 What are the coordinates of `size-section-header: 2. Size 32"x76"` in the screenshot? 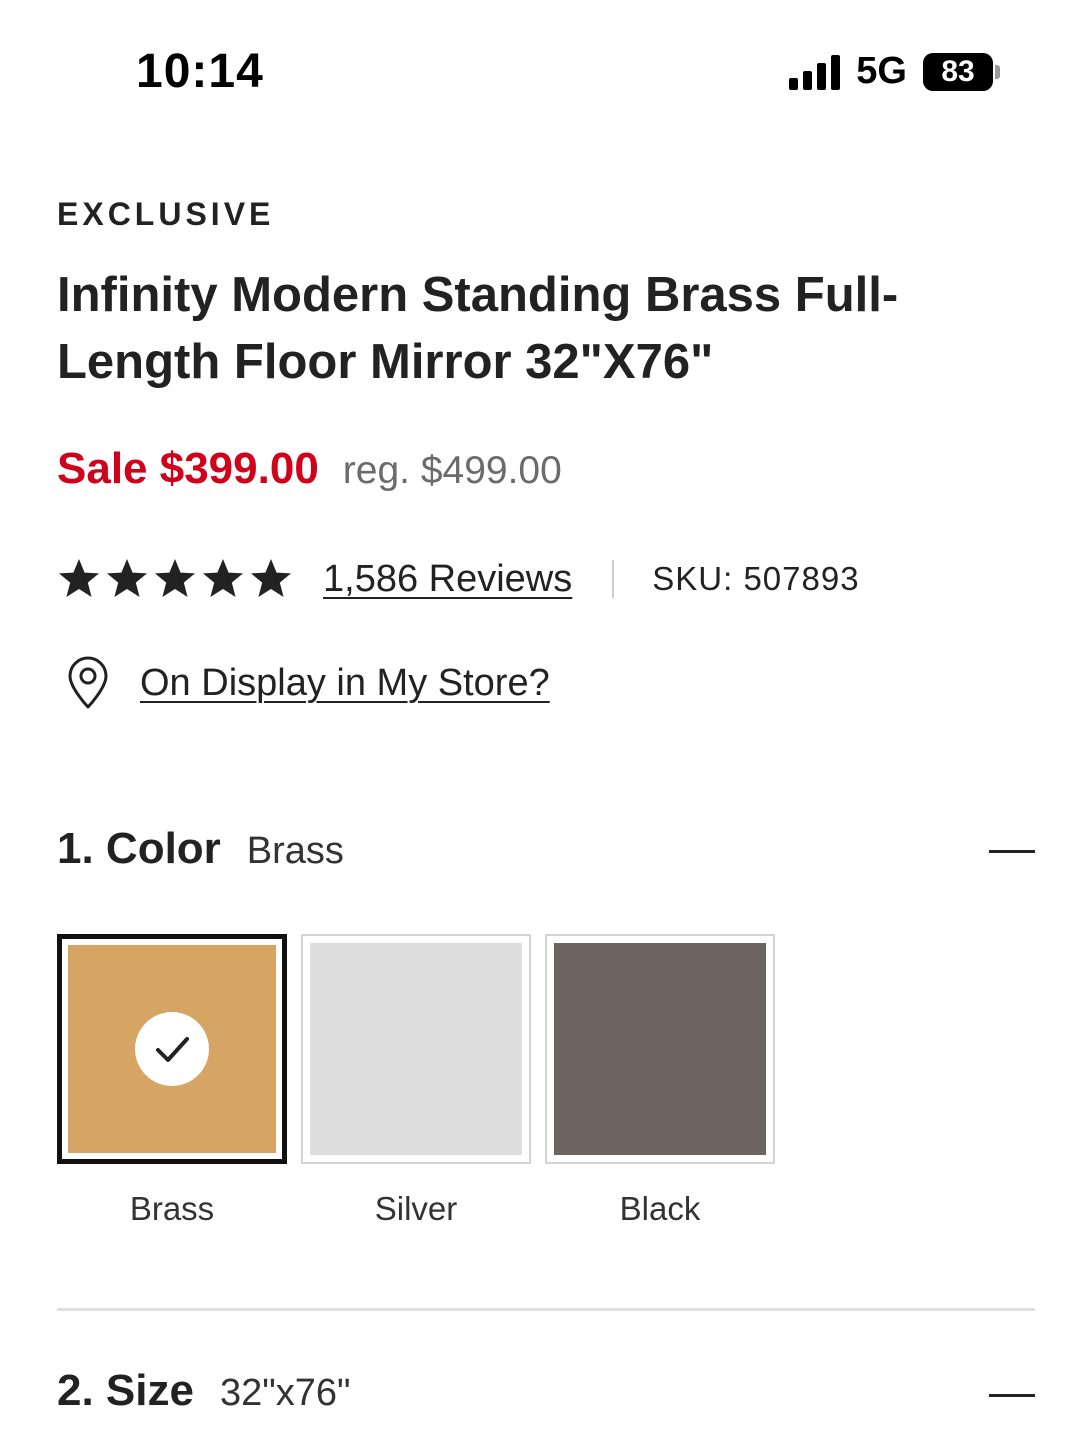 It's located at (546, 1391).